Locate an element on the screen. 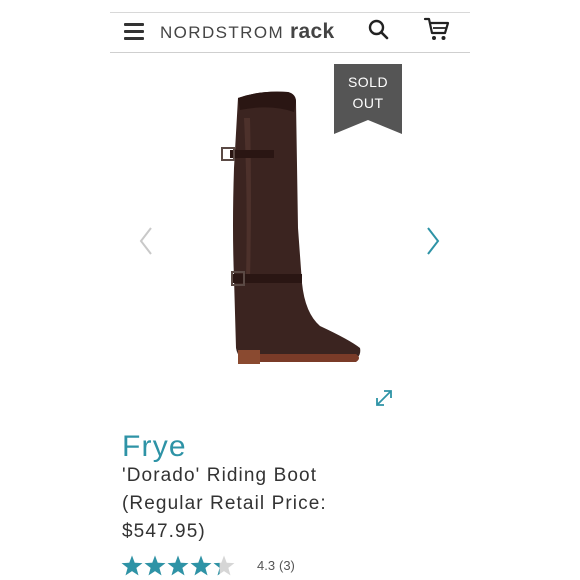 The width and height of the screenshot is (580, 580). shopping-cart-icon is located at coordinates (437, 29).